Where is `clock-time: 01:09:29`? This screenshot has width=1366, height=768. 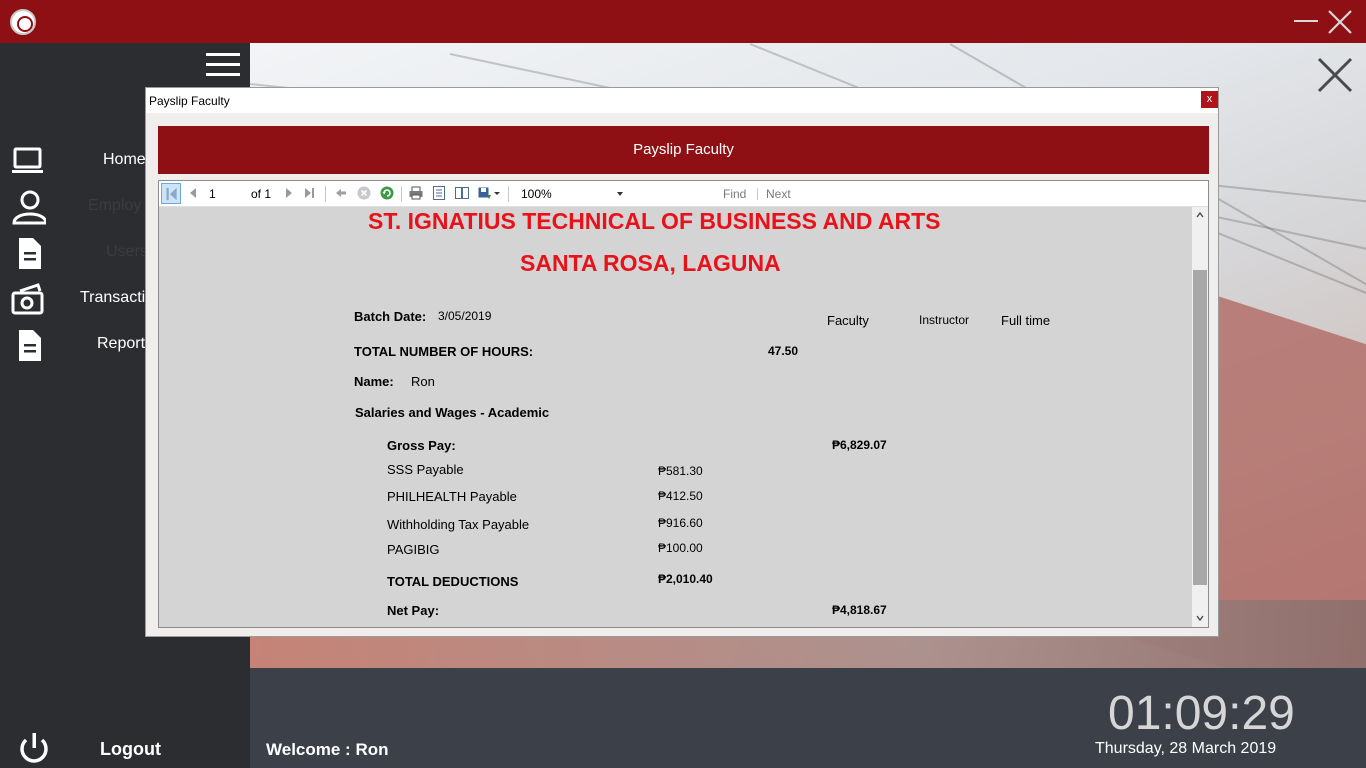 clock-time: 01:09:29 is located at coordinates (1201, 713).